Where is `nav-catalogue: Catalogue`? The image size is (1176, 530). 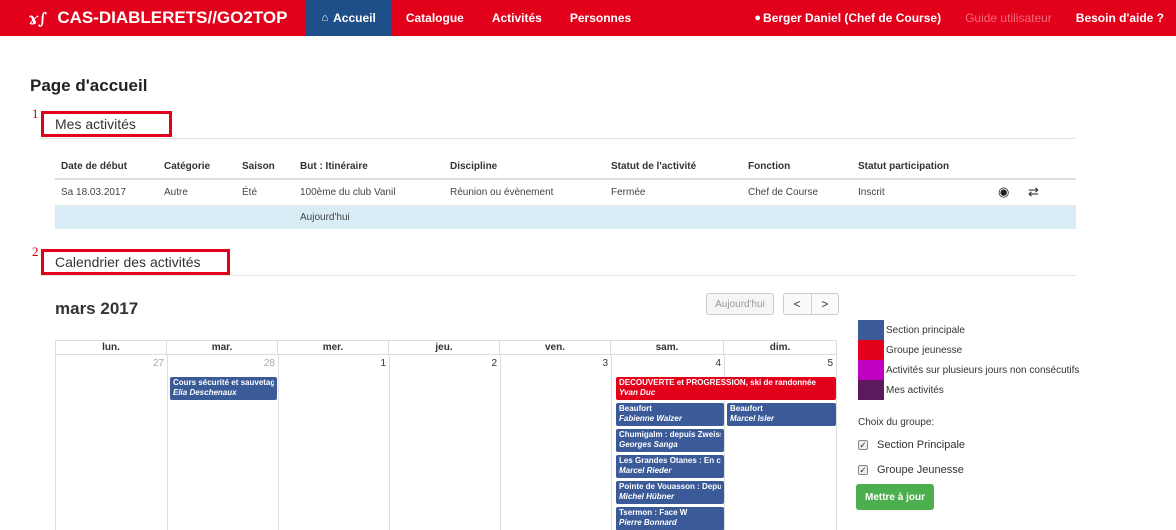 nav-catalogue: Catalogue is located at coordinates (435, 18).